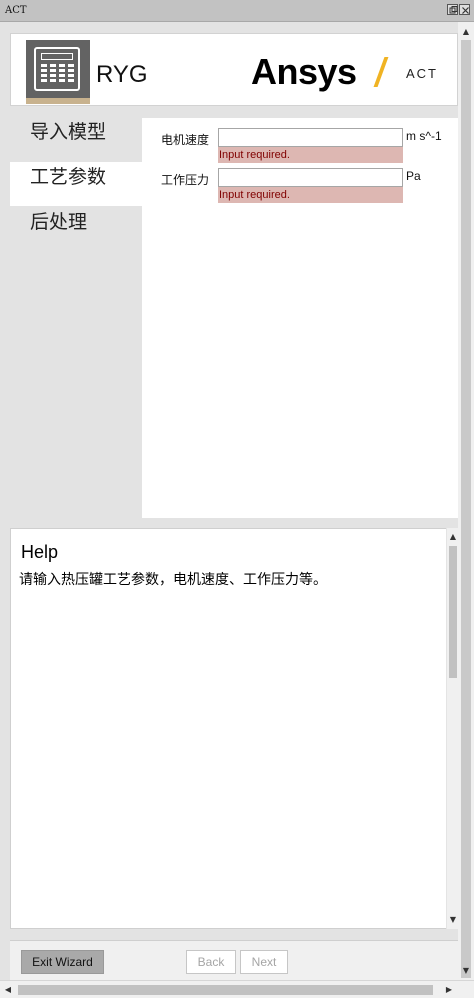 The height and width of the screenshot is (998, 474). Describe the element at coordinates (185, 140) in the screenshot. I see `field-label-motor-speed: 电机速度` at that location.